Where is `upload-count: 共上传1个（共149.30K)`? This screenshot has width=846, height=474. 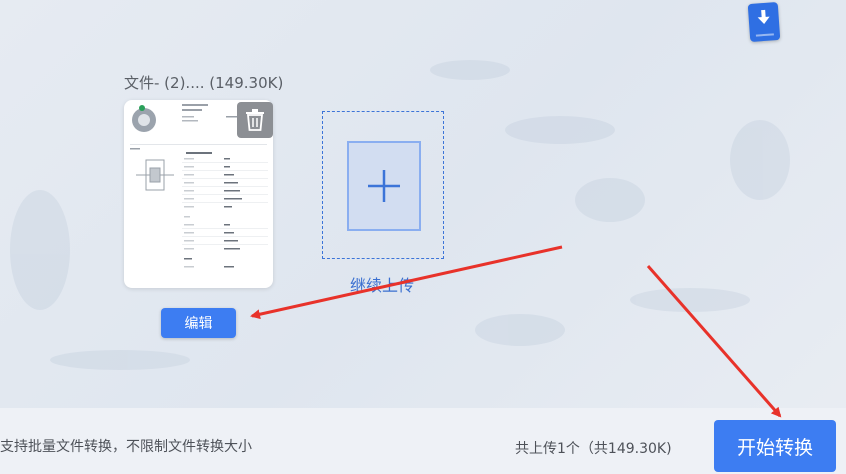
upload-count: 共上传1个（共149.30K) is located at coordinates (593, 449).